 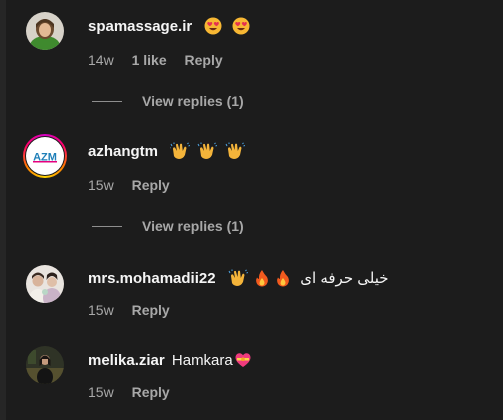 I want to click on username-link: mrs.mohamadii22, so click(x=152, y=278).